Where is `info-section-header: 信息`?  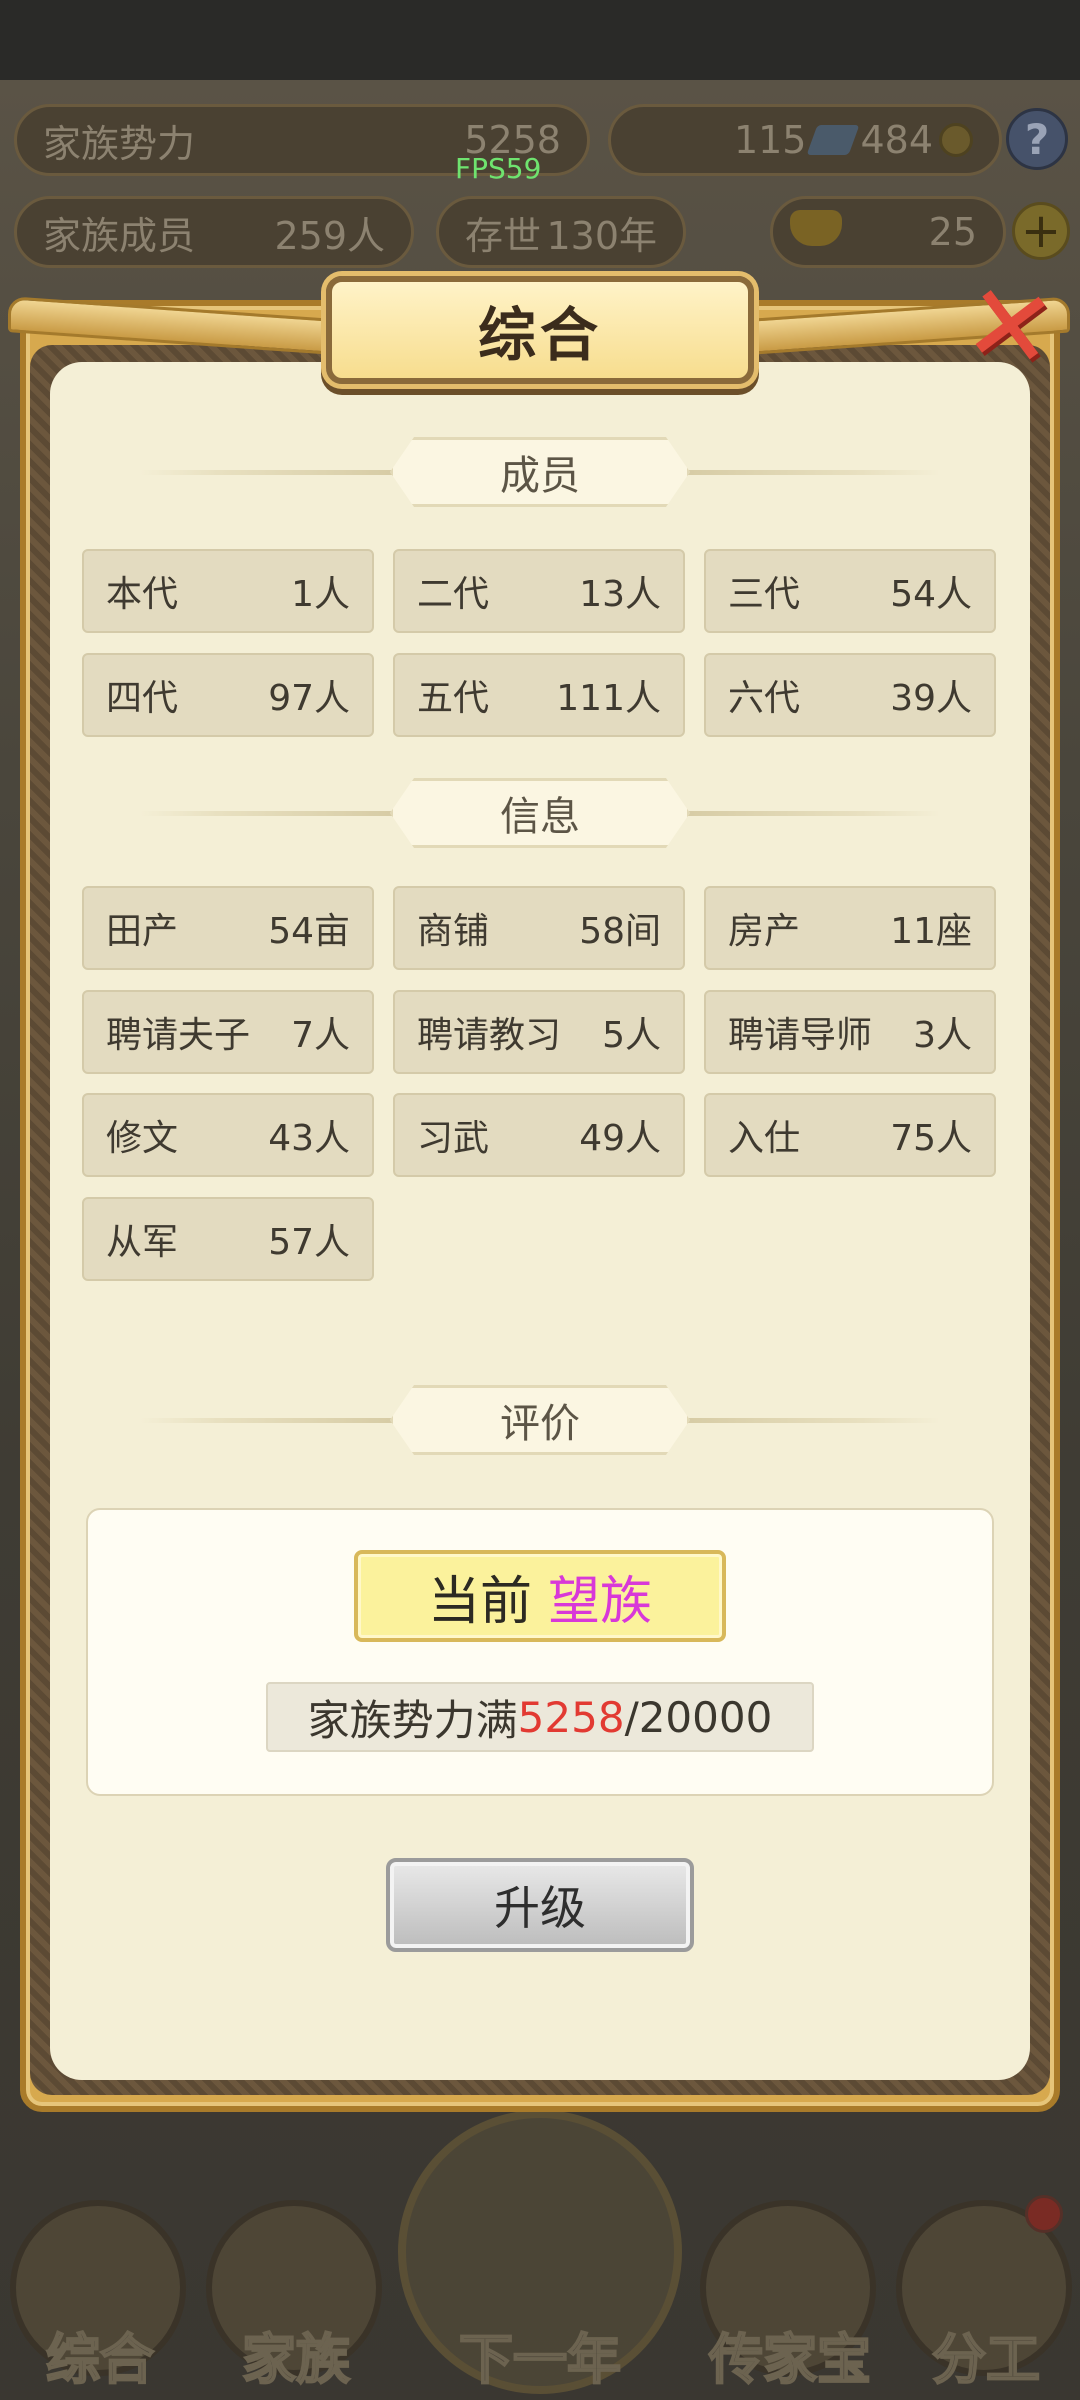 info-section-header: 信息 is located at coordinates (540, 813).